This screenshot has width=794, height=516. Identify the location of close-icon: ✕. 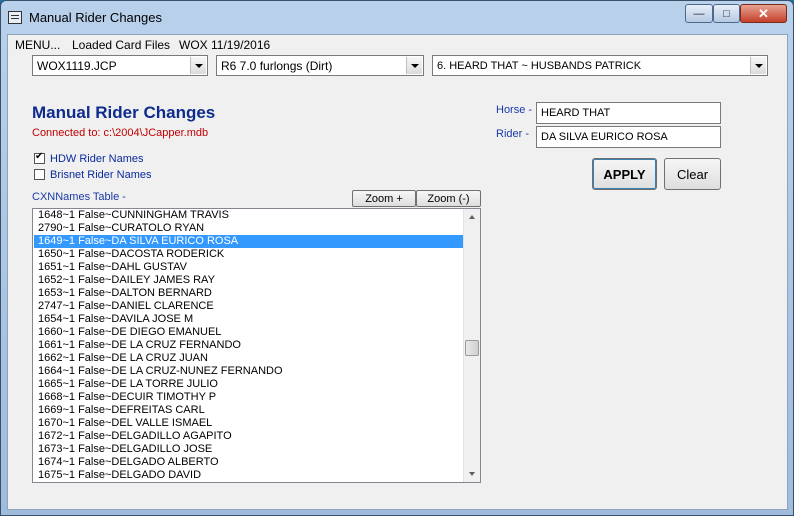
(763, 13).